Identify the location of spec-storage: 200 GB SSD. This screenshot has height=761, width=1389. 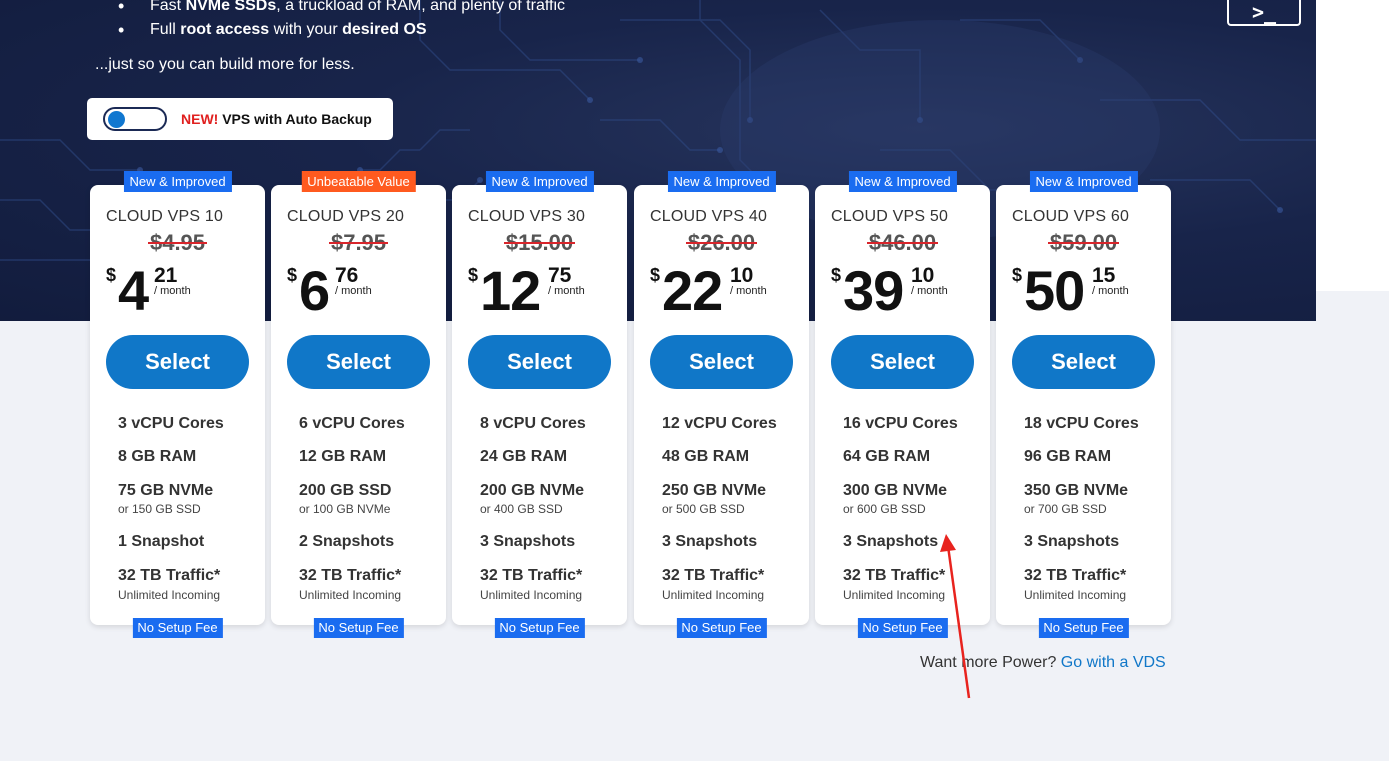
(345, 490).